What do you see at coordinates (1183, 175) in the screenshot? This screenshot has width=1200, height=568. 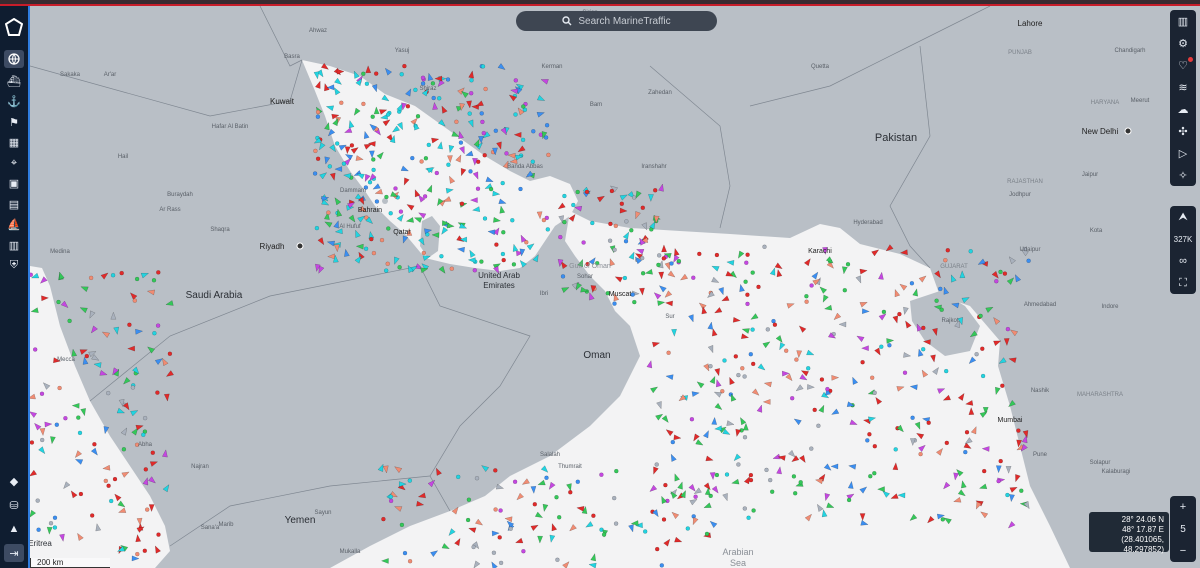 I see `route-icon: ✧` at bounding box center [1183, 175].